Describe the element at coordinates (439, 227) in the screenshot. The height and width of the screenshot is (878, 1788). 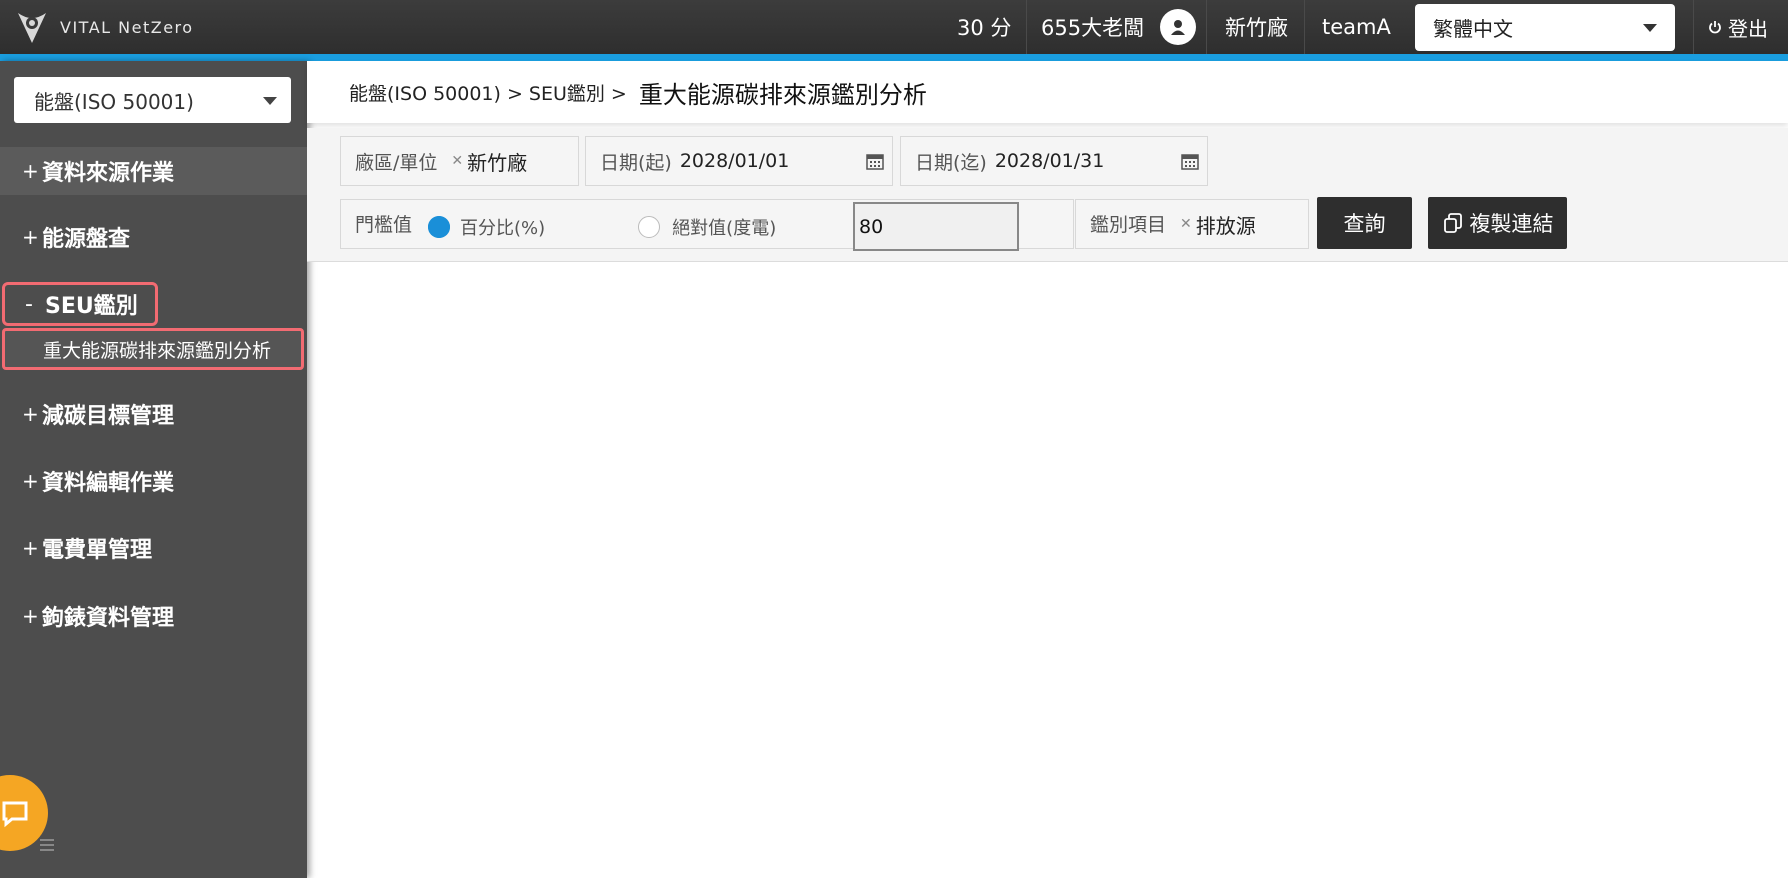
I see `radio-percent` at that location.